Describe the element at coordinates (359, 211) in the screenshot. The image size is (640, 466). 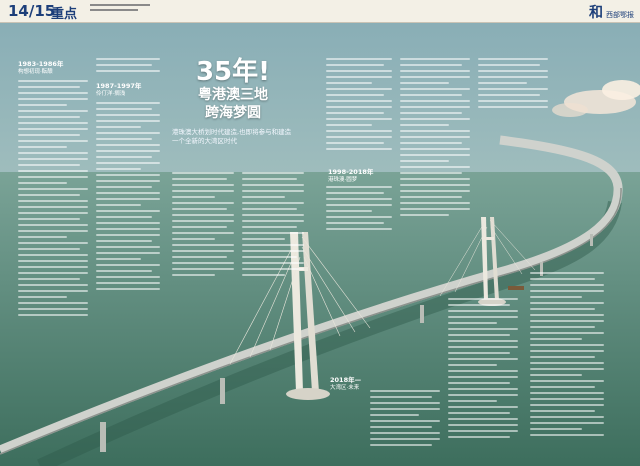
I see `text-column-5b` at that location.